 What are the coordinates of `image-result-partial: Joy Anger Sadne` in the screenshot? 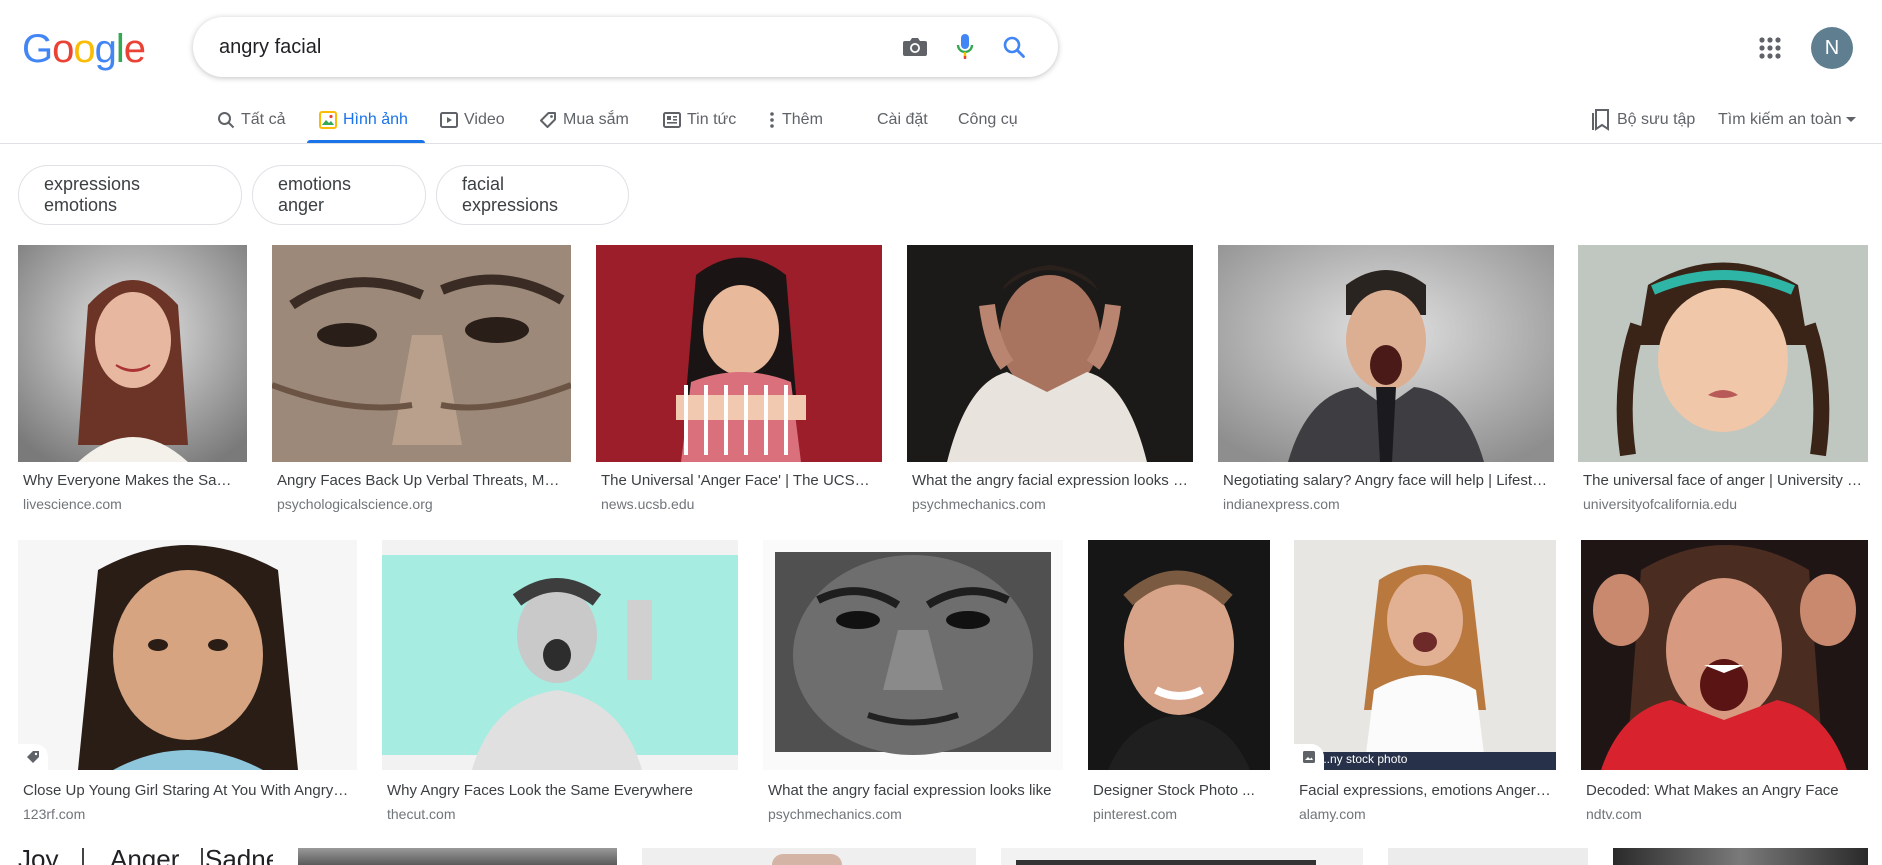 It's located at (145, 856).